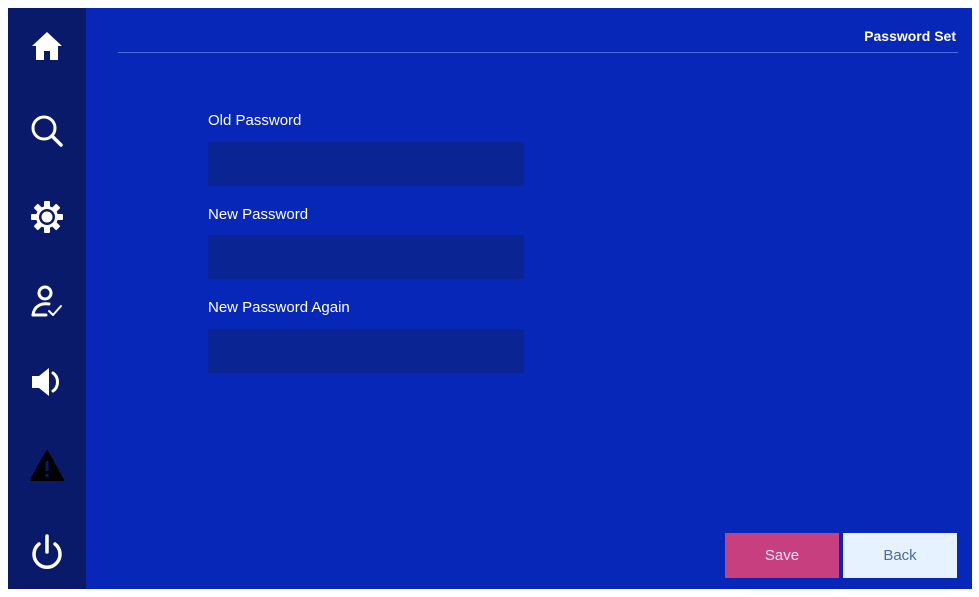 The image size is (979, 597). I want to click on home-icon, so click(47, 46).